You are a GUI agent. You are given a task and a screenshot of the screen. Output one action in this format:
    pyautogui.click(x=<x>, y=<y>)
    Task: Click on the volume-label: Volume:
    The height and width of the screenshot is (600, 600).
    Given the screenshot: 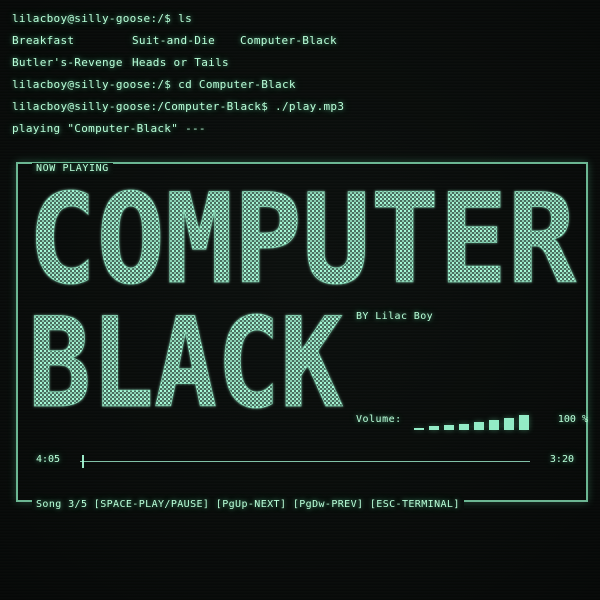 What is the action you would take?
    pyautogui.click(x=379, y=419)
    